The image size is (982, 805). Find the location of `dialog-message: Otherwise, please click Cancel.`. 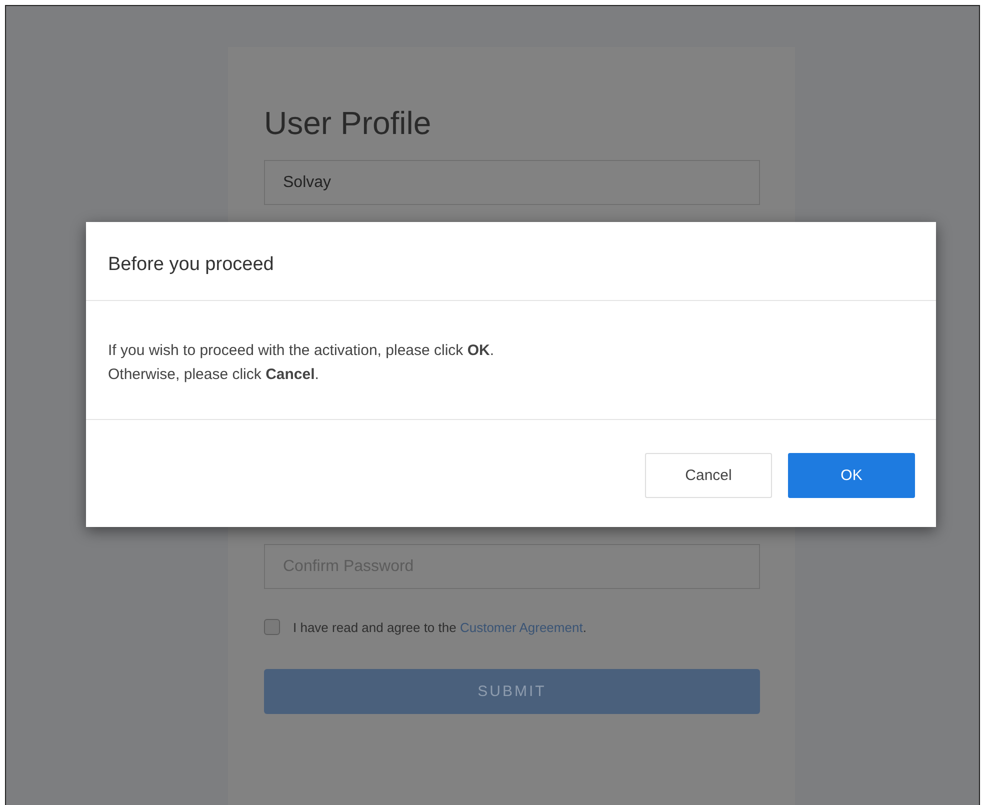

dialog-message: Otherwise, please click Cancel. is located at coordinates (214, 375).